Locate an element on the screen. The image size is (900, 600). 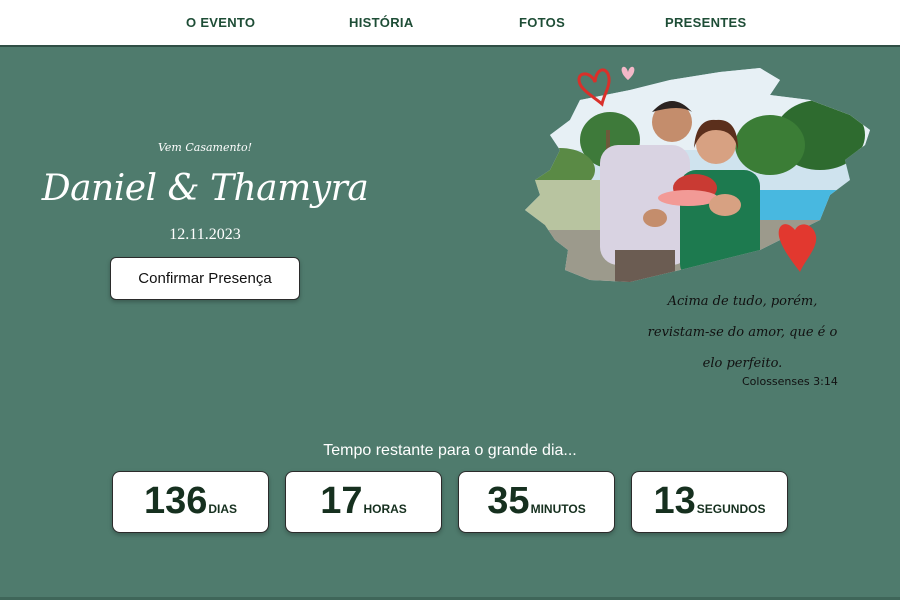
confirm-presence-button: Confirmar Presença is located at coordinates (205, 278).